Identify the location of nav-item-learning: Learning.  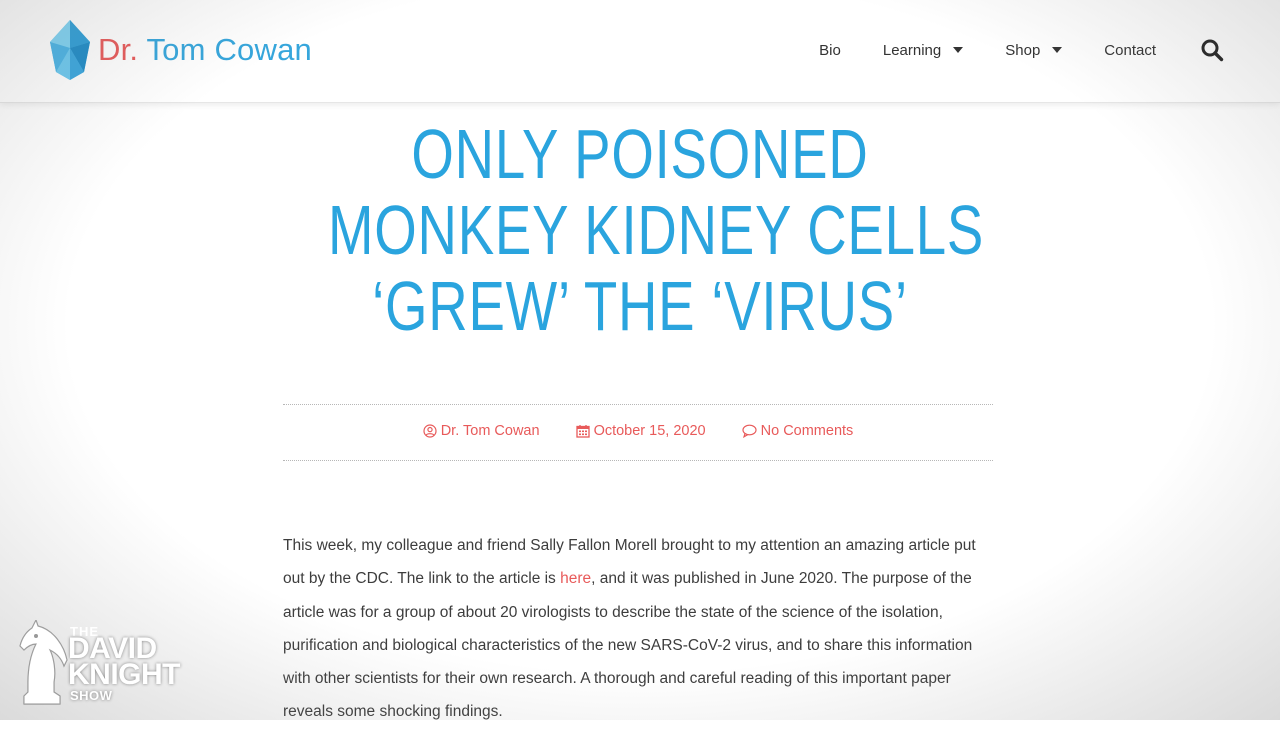
(923, 50).